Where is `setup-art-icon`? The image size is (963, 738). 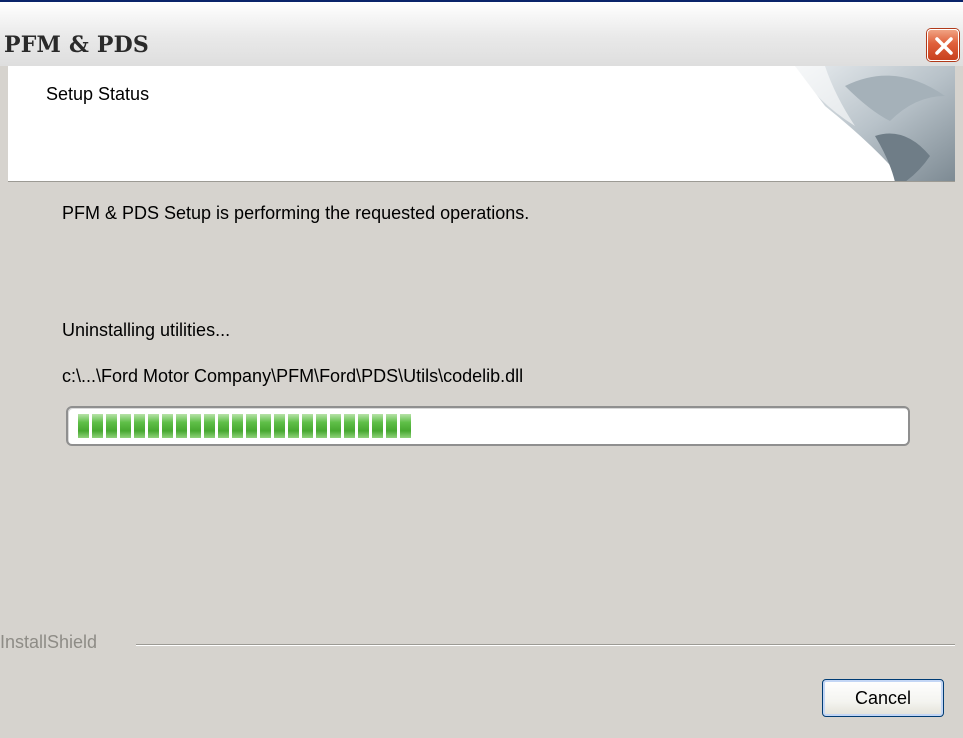
setup-art-icon is located at coordinates (875, 123).